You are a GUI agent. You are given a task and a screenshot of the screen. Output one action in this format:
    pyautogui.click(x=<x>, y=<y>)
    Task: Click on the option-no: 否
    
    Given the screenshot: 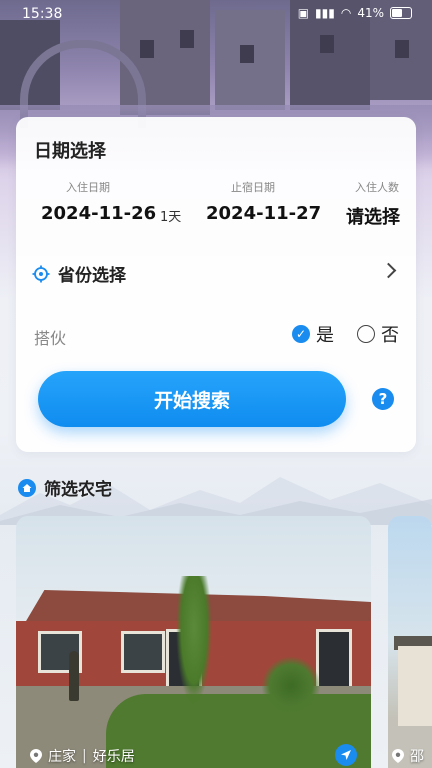 What is the action you would take?
    pyautogui.click(x=378, y=334)
    